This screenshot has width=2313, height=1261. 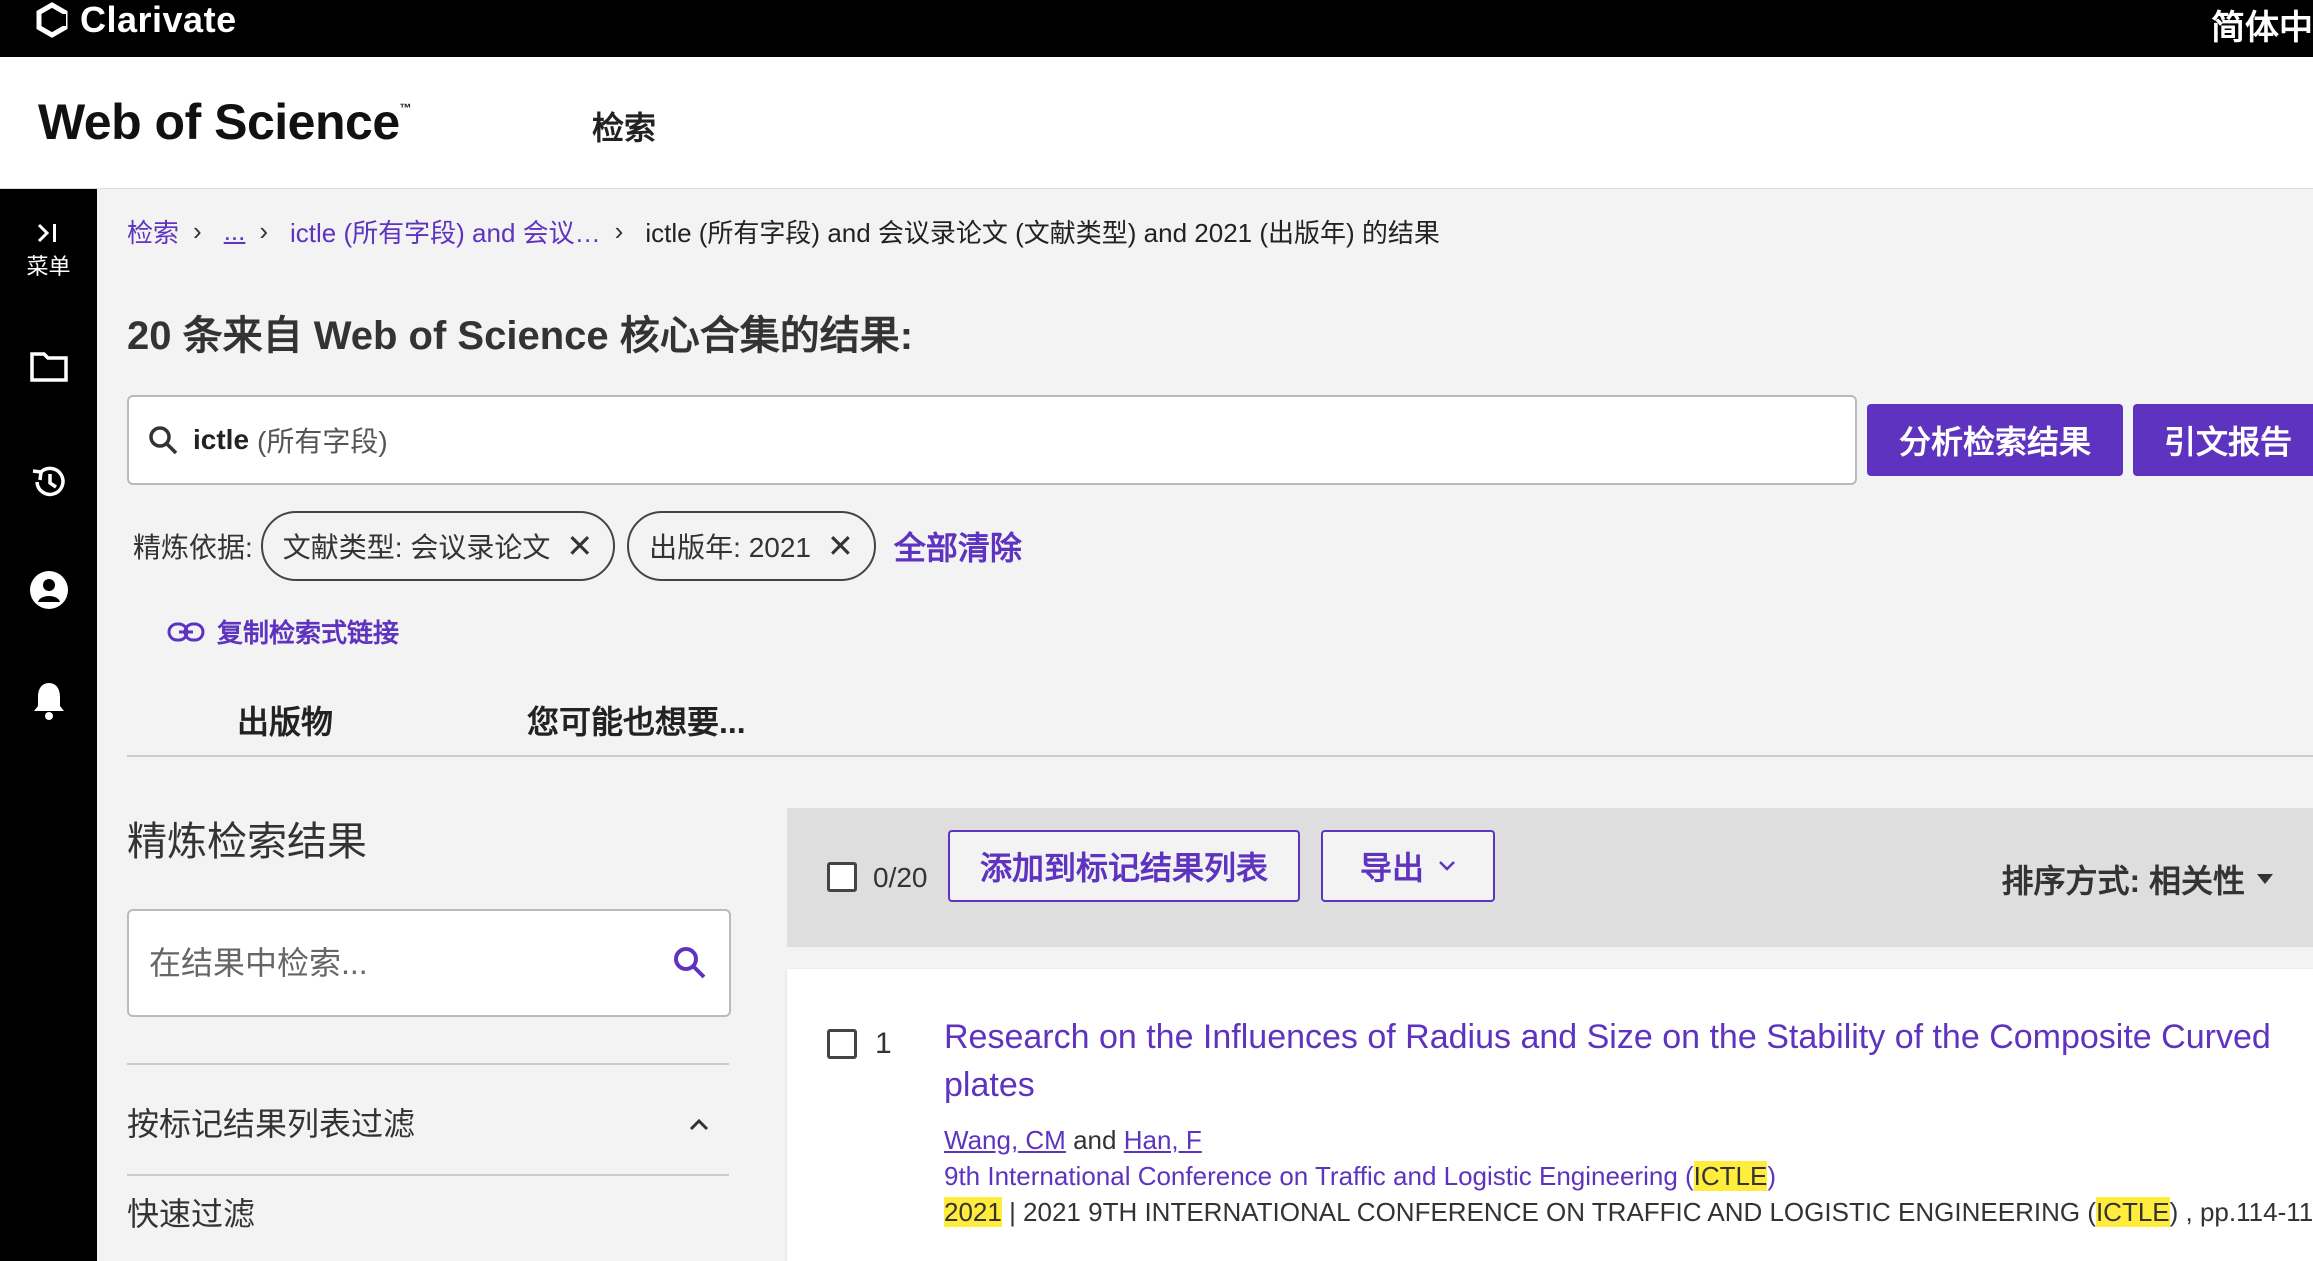 I want to click on rail-folder, so click(x=48, y=366).